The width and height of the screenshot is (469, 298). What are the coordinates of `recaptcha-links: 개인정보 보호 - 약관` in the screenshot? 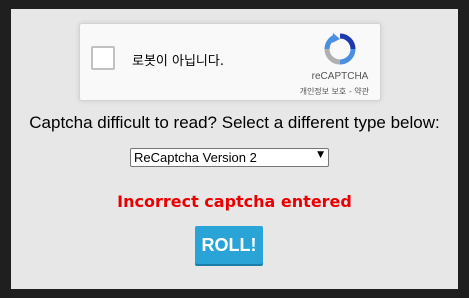 It's located at (334, 91).